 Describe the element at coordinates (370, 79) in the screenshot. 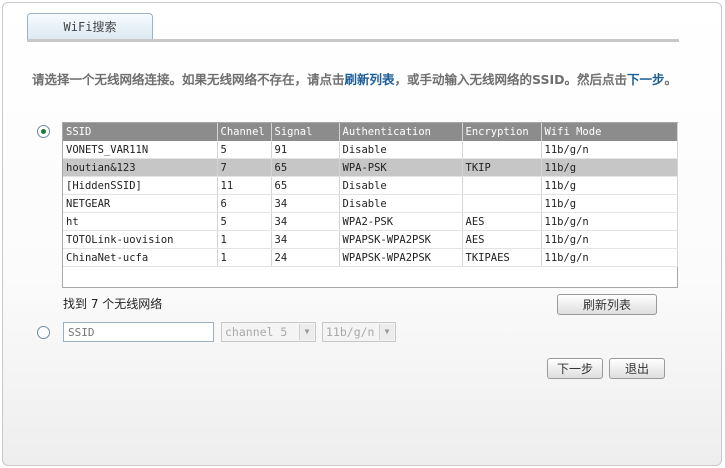

I see `refresh-list-link: 刷新列表` at that location.